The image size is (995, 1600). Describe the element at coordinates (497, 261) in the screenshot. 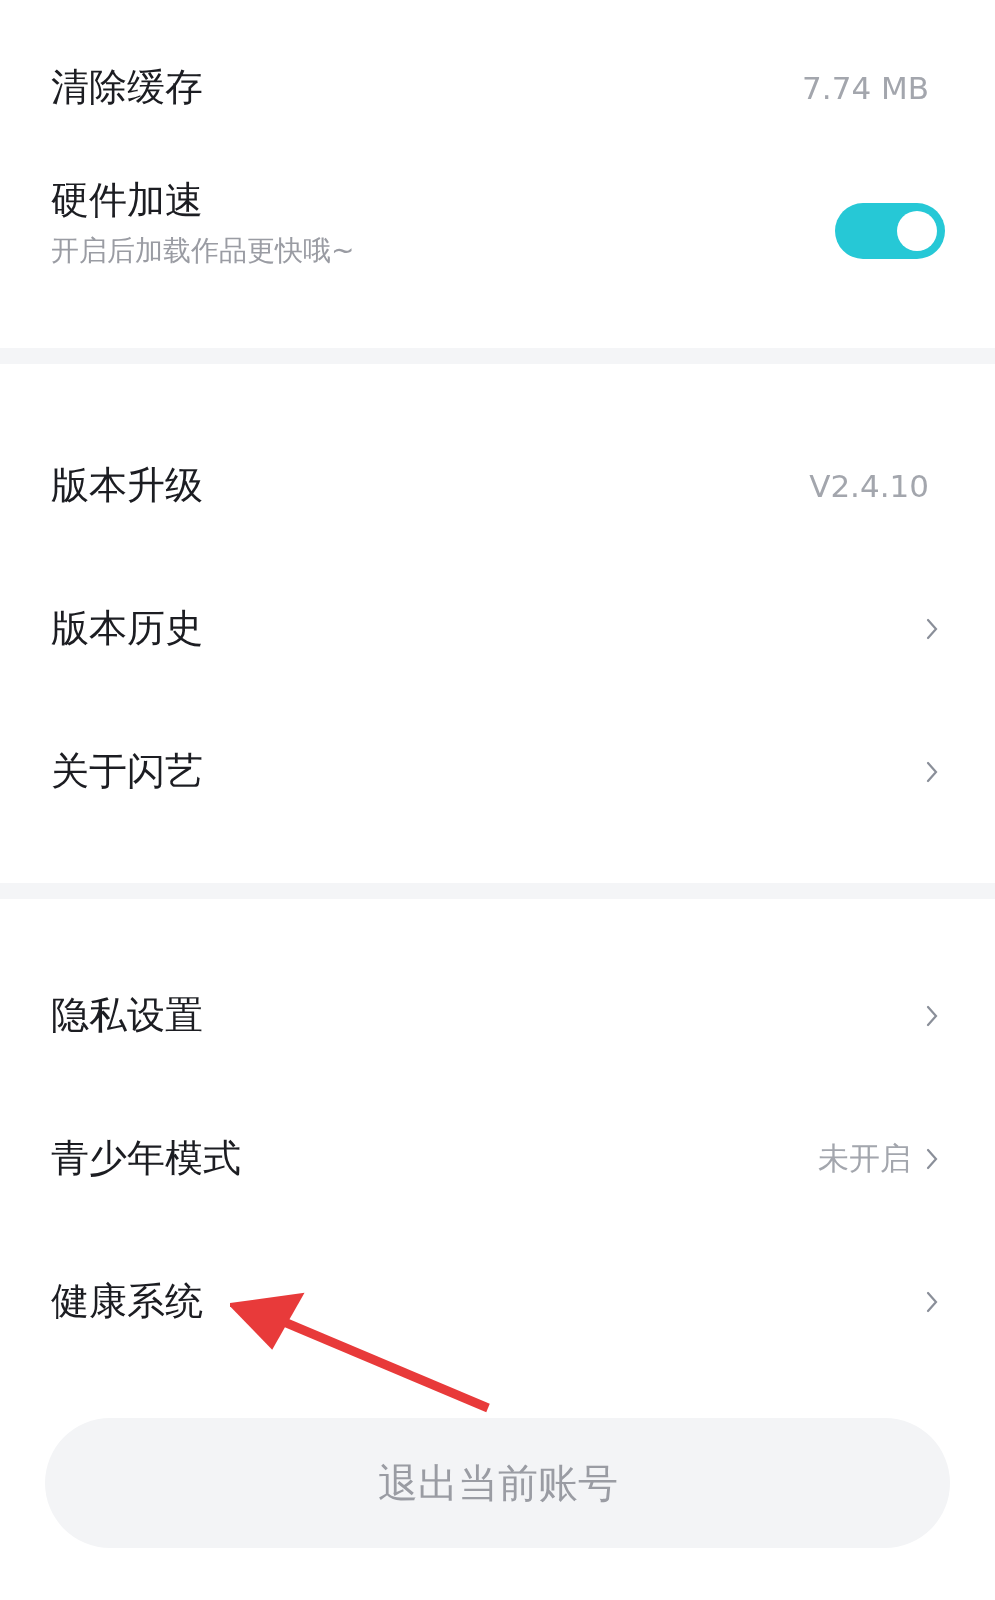

I see `settings-row: 硬件加速 开启后加载作品更快哦~` at that location.